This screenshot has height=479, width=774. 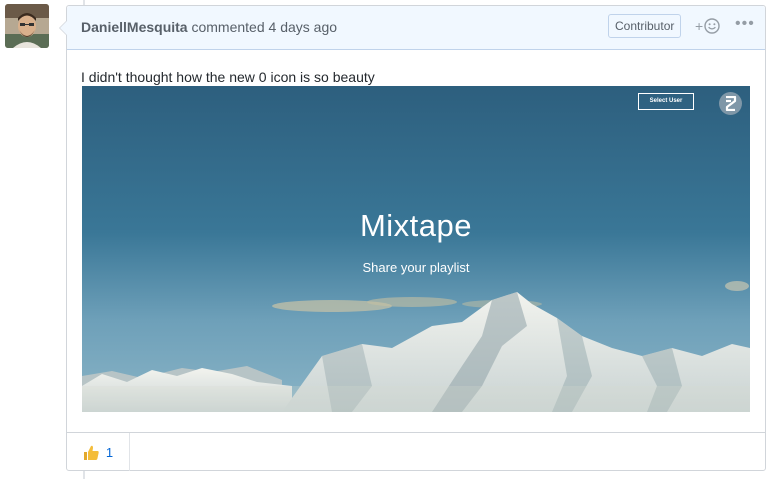 I want to click on thumbs-up-reaction: 1, so click(x=98, y=452).